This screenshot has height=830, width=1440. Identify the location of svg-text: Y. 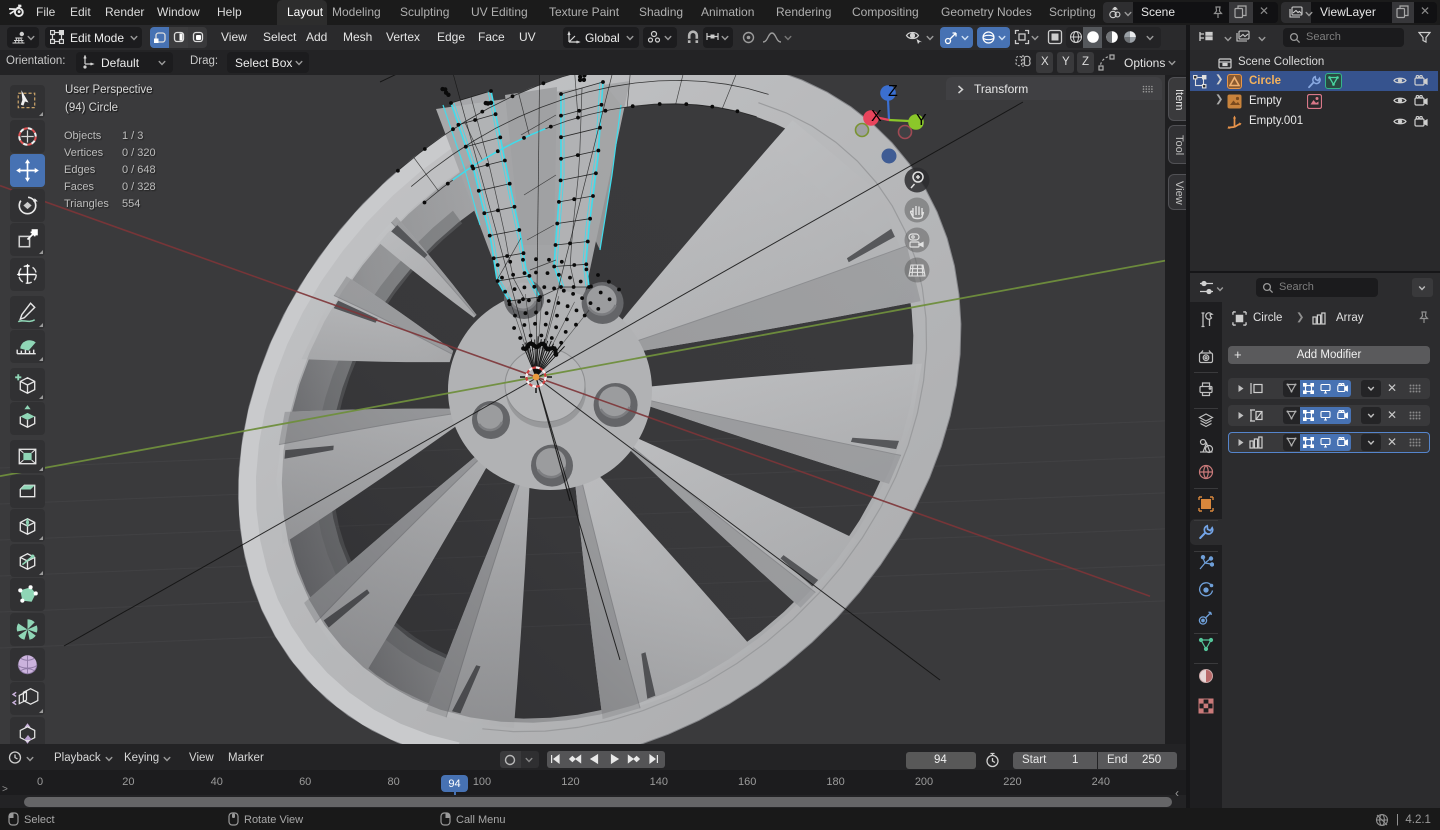
(921, 120).